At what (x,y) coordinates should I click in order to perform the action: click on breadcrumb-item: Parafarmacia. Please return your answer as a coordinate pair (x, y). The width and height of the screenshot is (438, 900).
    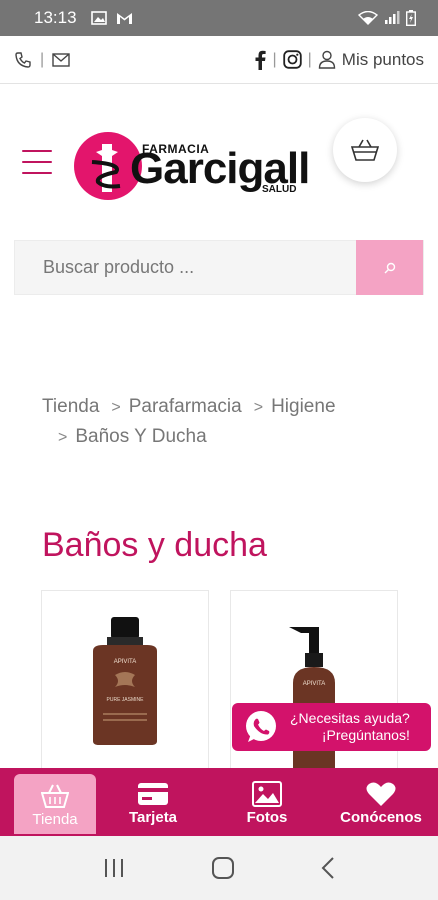
    Looking at the image, I should click on (185, 406).